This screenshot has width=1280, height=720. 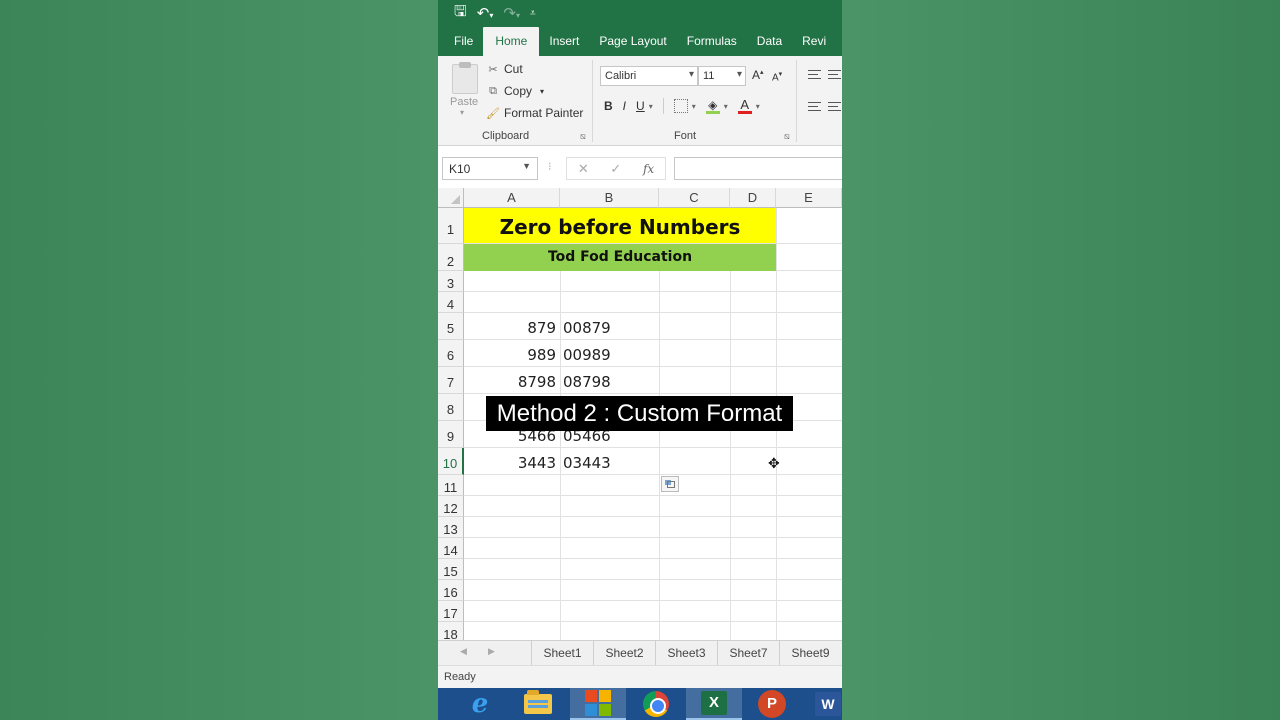 What do you see at coordinates (538, 704) in the screenshot?
I see `file-explorer-button` at bounding box center [538, 704].